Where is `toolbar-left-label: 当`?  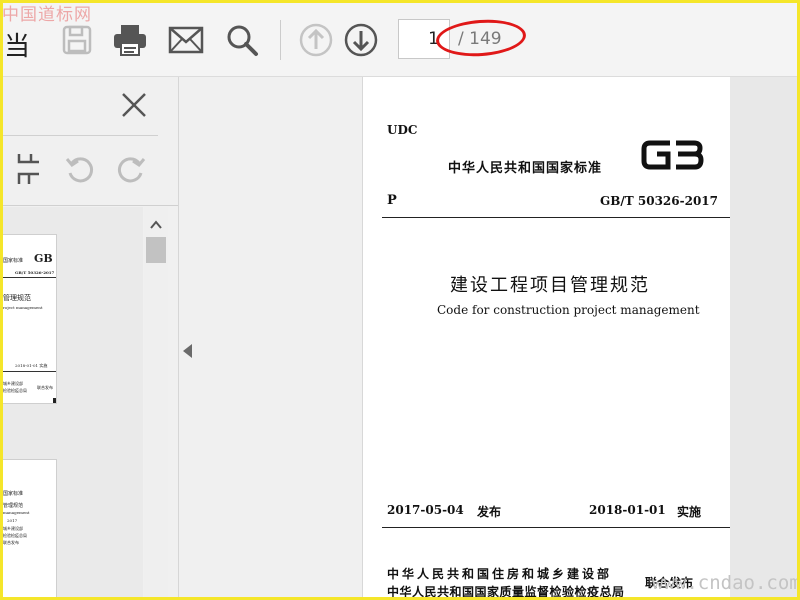 toolbar-left-label: 当 is located at coordinates (17, 47).